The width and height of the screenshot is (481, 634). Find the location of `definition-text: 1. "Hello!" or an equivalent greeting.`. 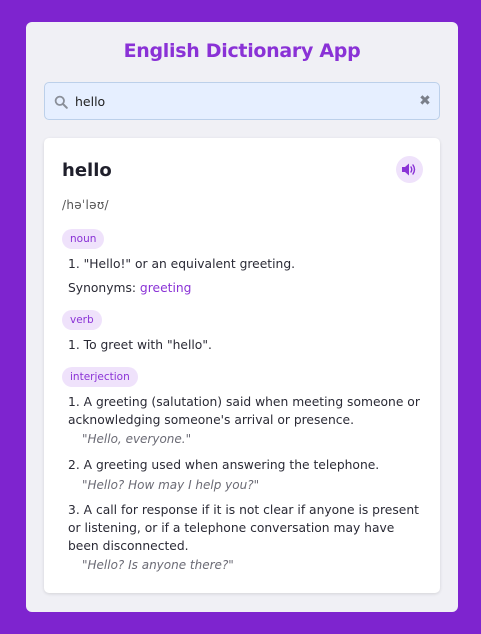

definition-text: 1. "Hello!" or an equivalent greeting. is located at coordinates (182, 264).